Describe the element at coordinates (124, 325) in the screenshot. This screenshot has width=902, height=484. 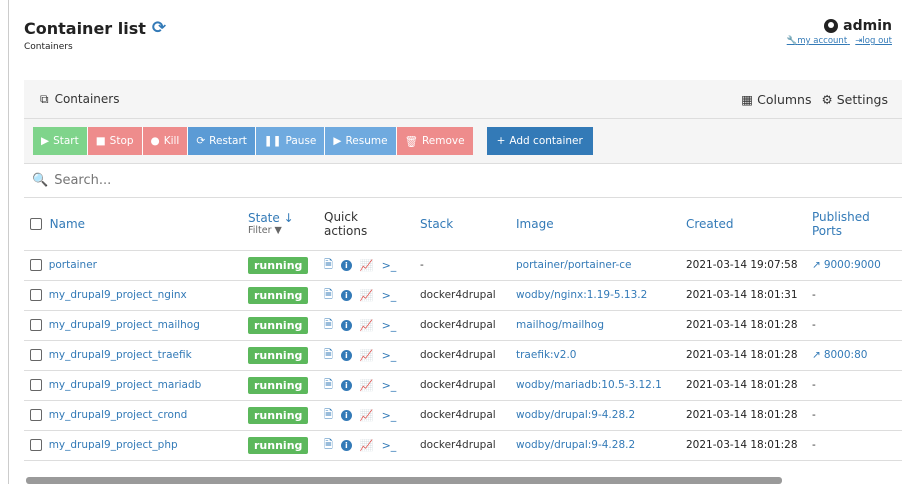
I see `container-name-link: my_drupal9_project_mailhog` at that location.